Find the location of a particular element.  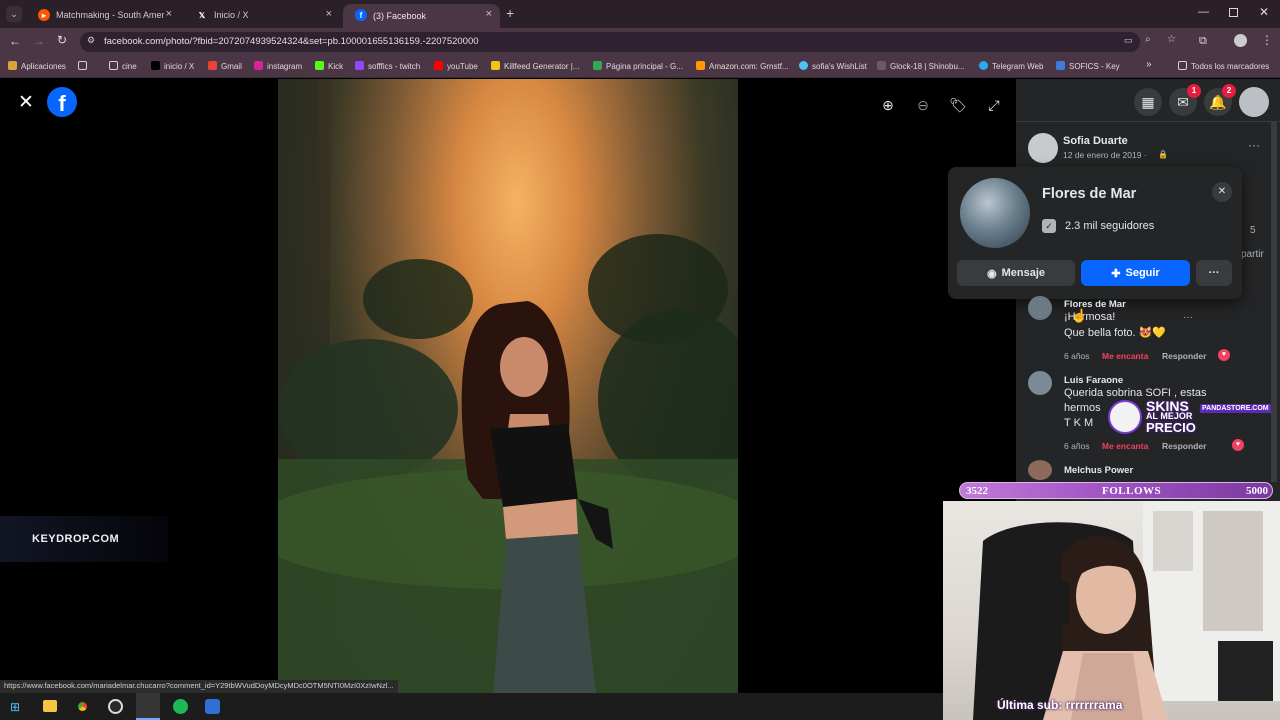

reload-icon: ↻ is located at coordinates (62, 40).